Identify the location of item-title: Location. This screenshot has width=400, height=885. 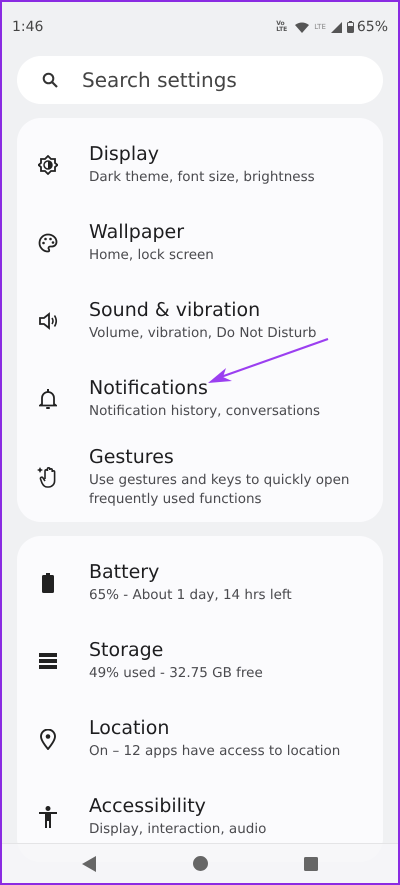
(129, 728).